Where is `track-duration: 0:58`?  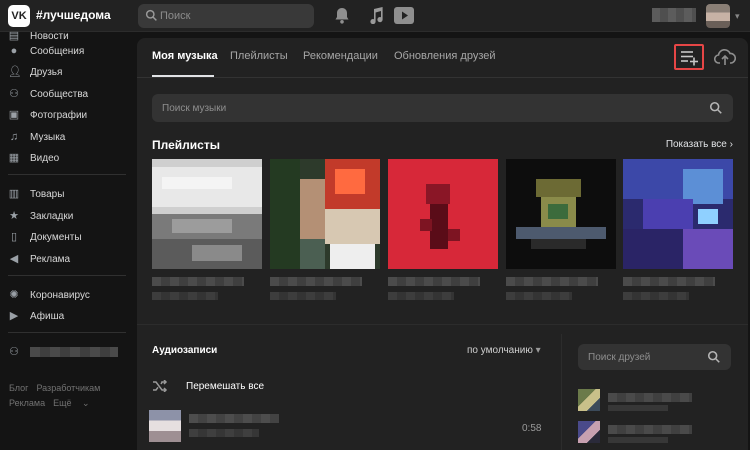
track-duration: 0:58 is located at coordinates (532, 428).